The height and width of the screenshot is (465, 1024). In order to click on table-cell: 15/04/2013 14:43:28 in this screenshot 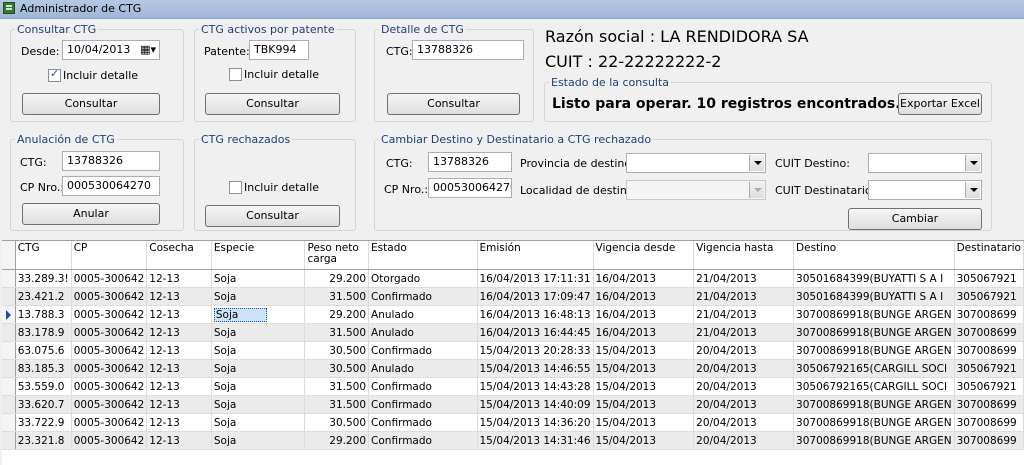, I will do `click(535, 386)`.